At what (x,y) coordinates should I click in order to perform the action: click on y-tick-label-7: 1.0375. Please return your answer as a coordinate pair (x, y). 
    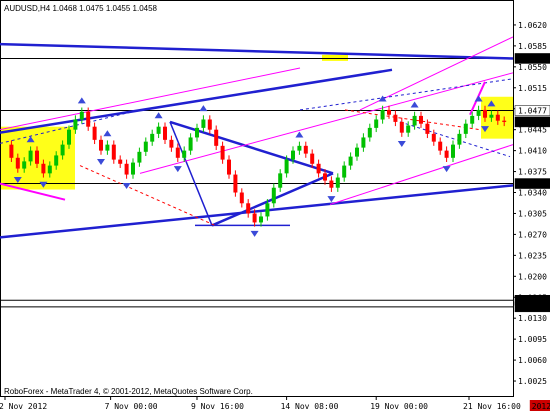
    Looking at the image, I should click on (532, 172).